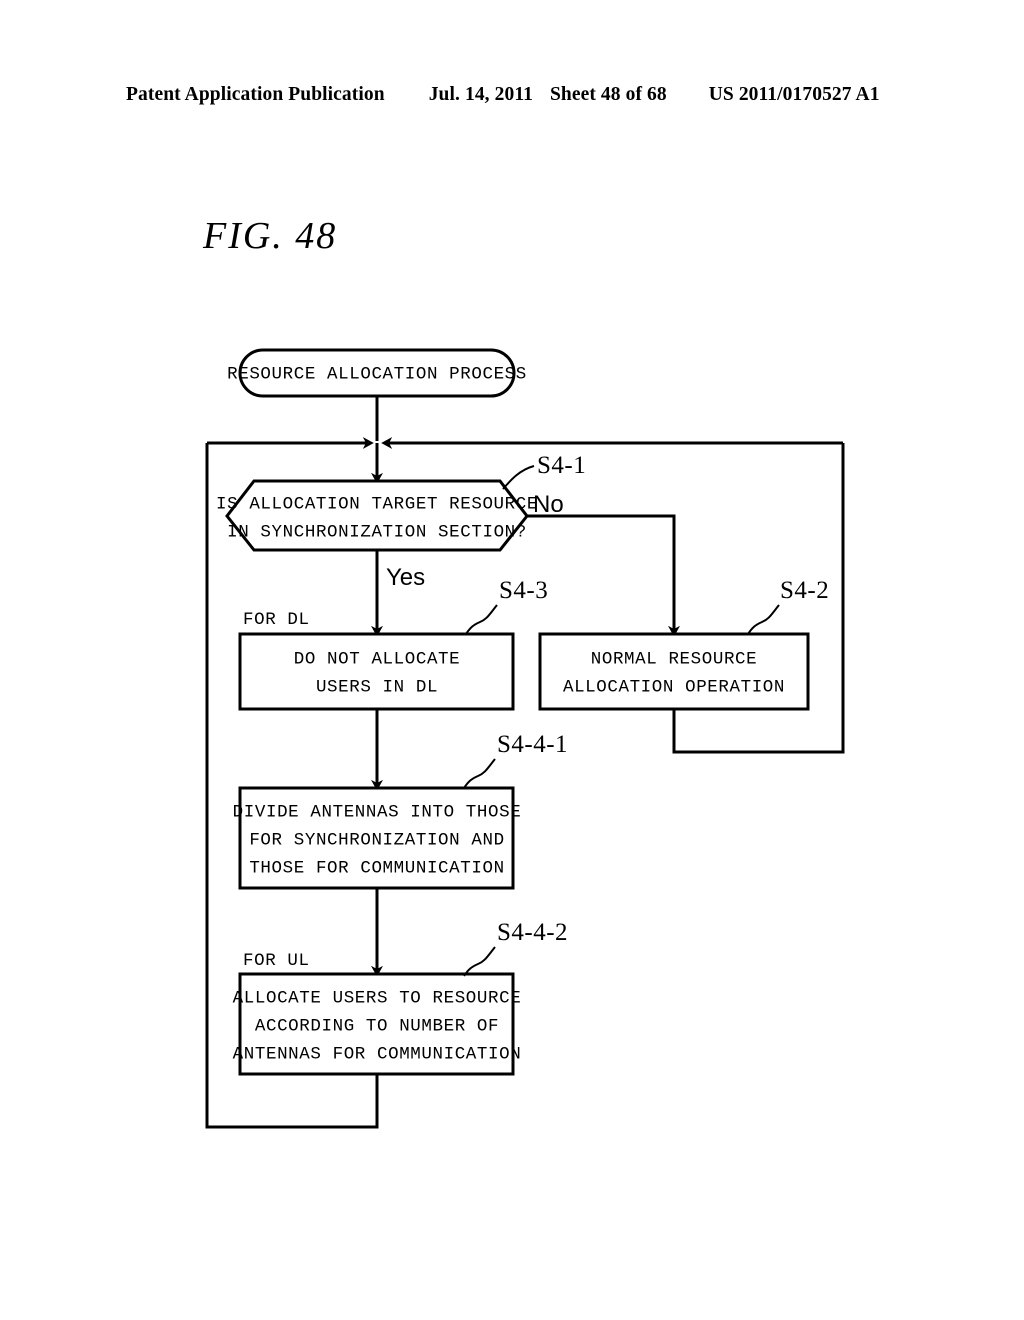 The height and width of the screenshot is (1320, 1024). What do you see at coordinates (561, 465) in the screenshot?
I see `step-callout-s4-1-label: S4-1` at bounding box center [561, 465].